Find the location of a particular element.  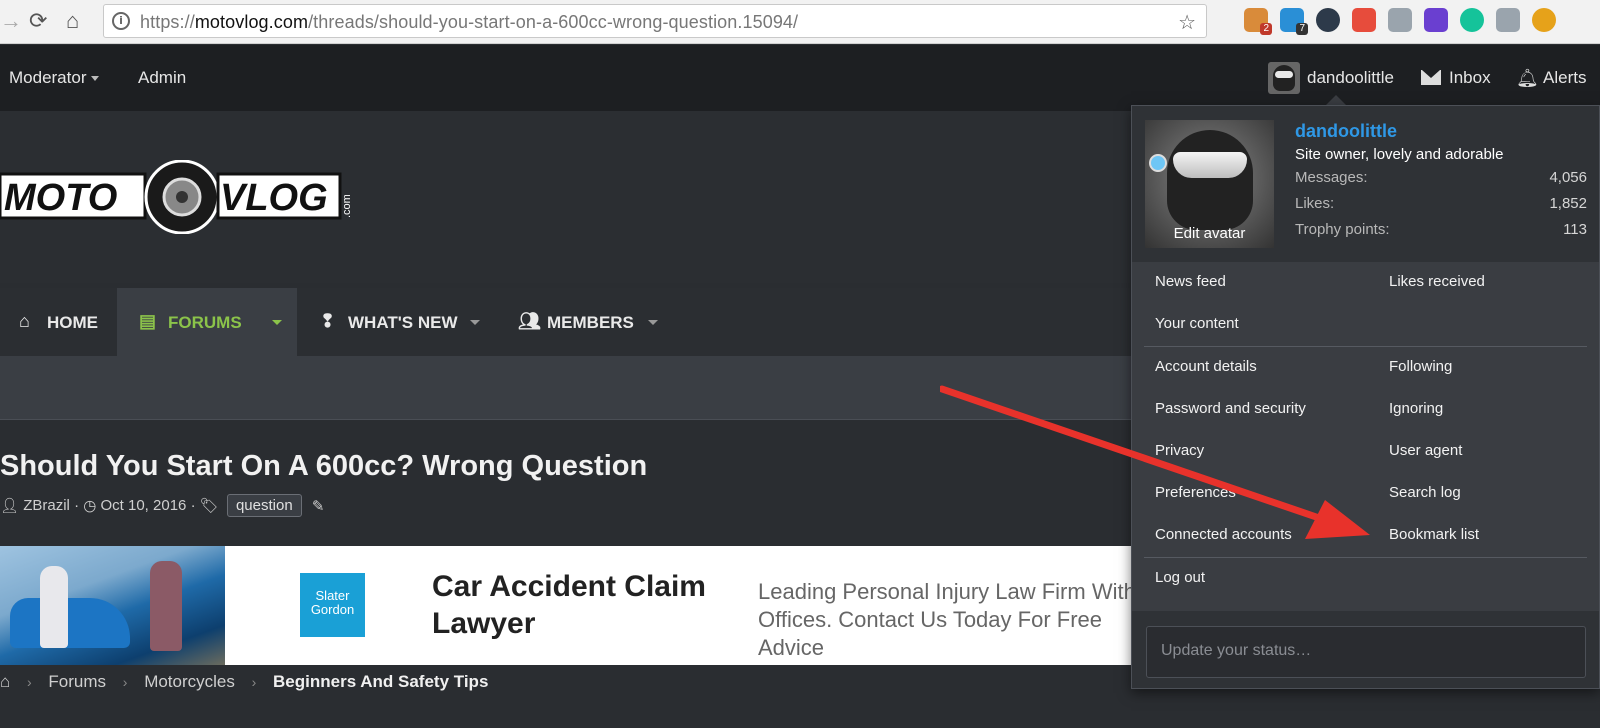

bookmark-list-link: Bookmark list is located at coordinates (1434, 534).